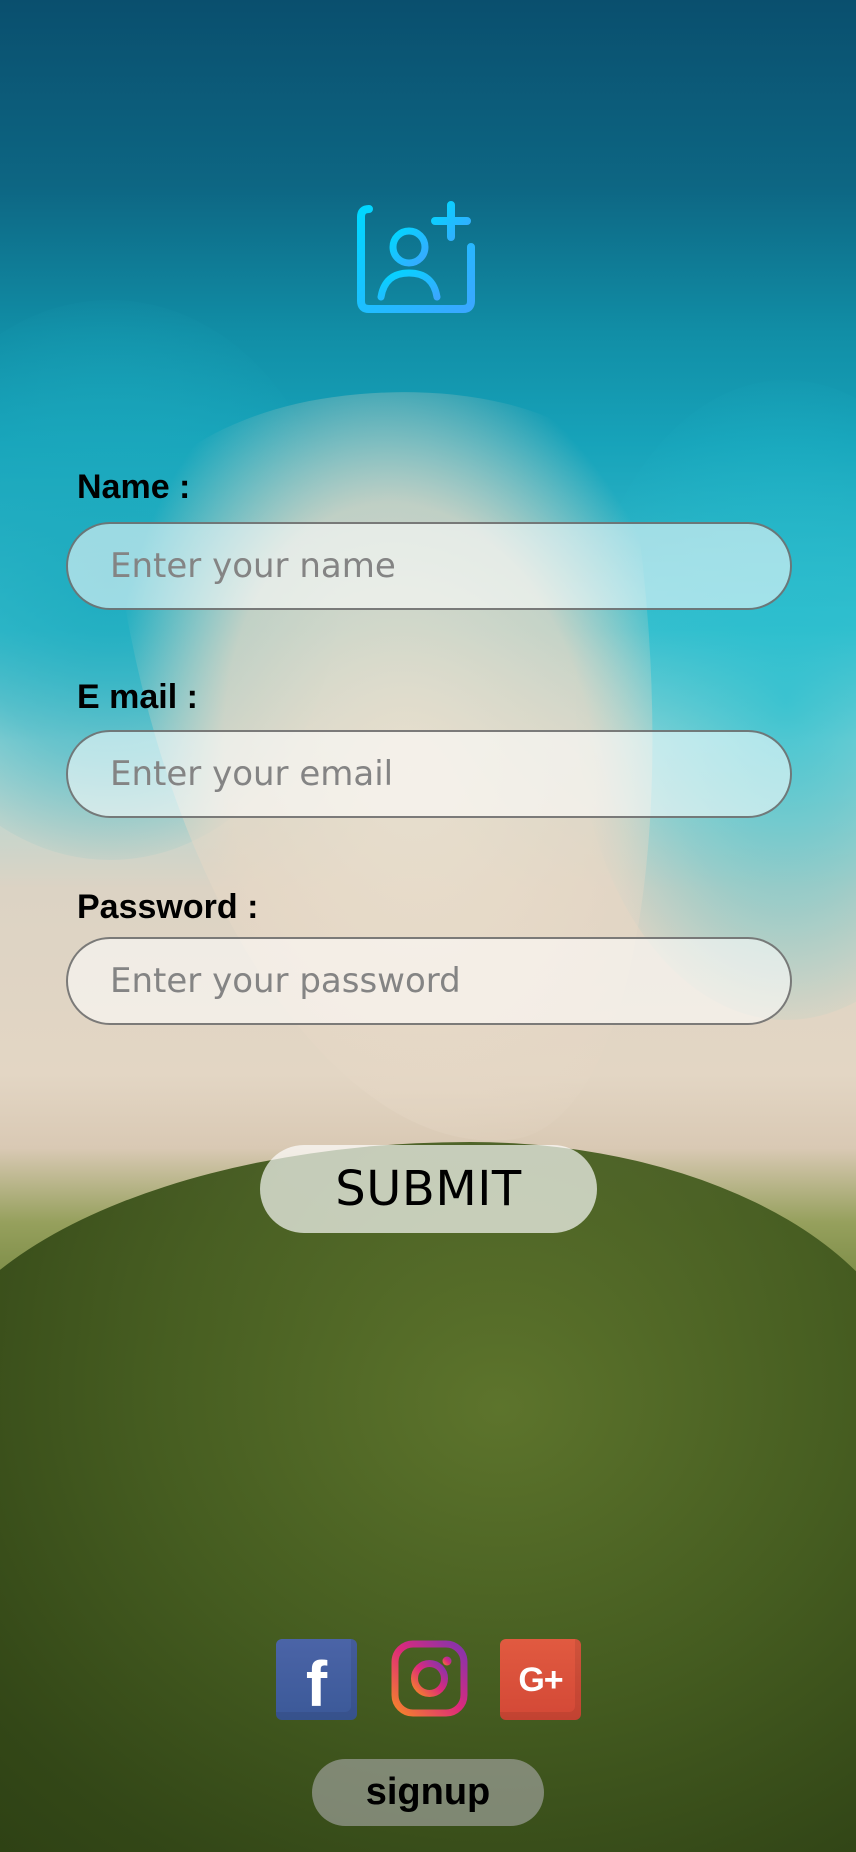 This screenshot has height=1852, width=856. I want to click on facebook-icon: f, so click(316, 1683).